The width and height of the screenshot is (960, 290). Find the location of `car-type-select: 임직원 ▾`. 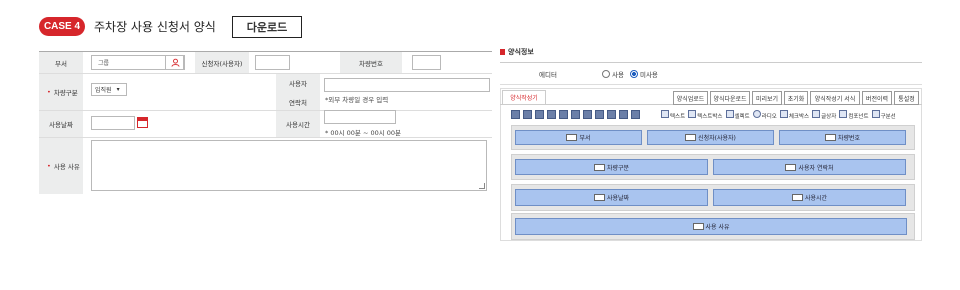

car-type-select: 임직원 ▾ is located at coordinates (109, 89).